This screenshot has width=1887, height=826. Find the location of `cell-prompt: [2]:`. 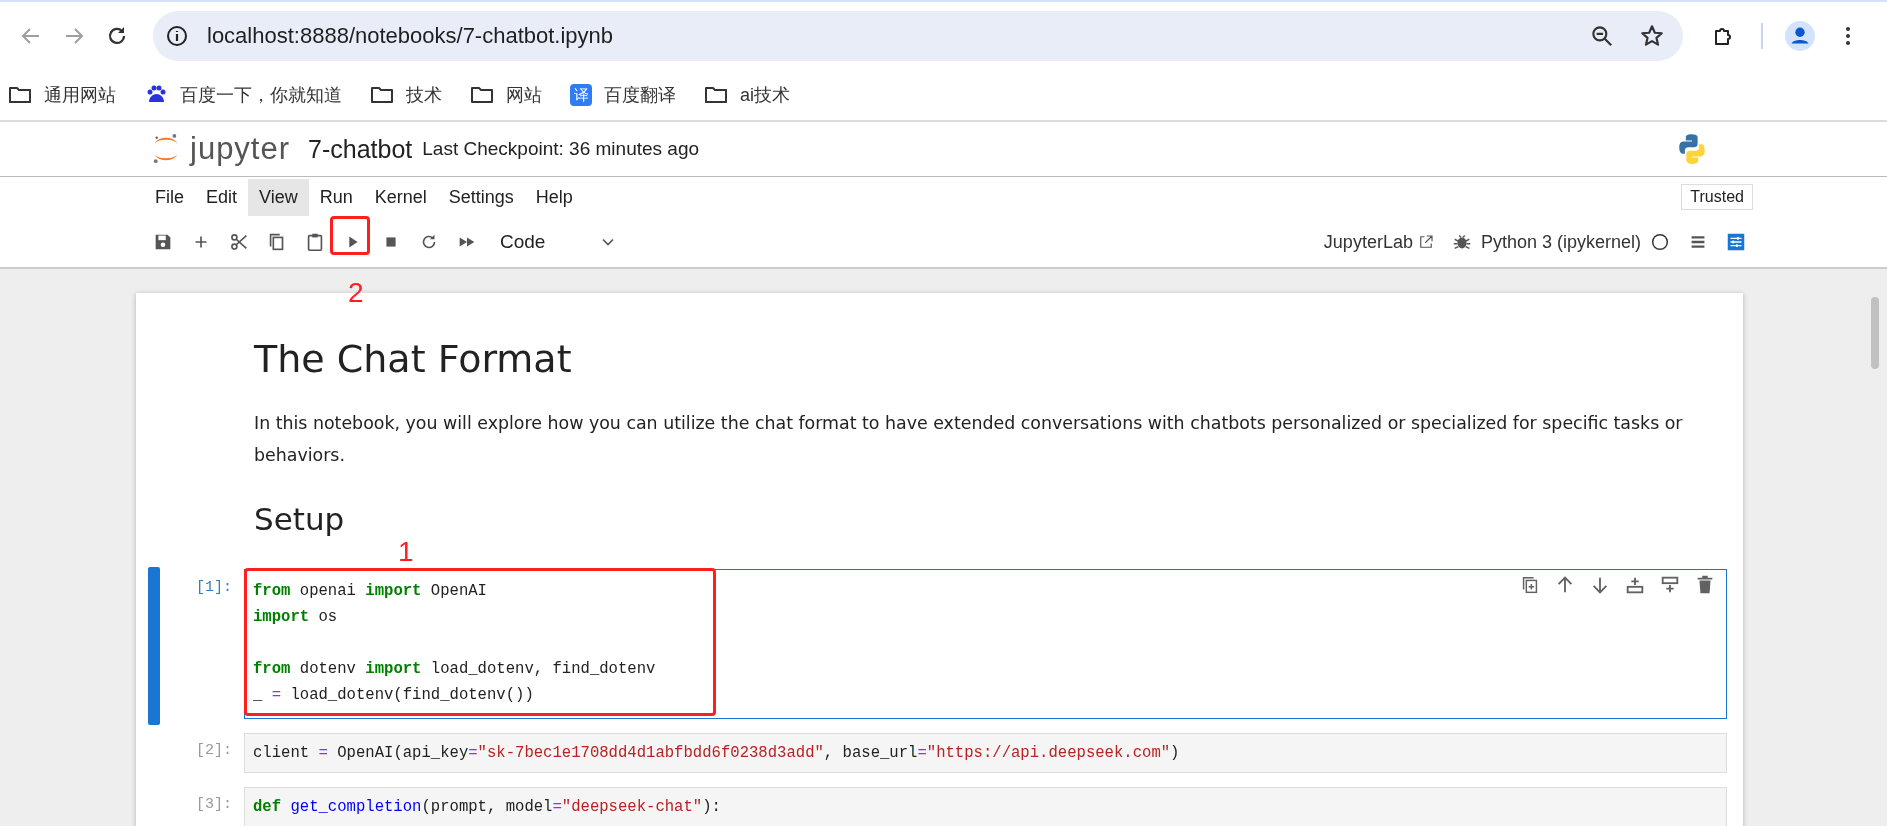

cell-prompt: [2]: is located at coordinates (214, 751).